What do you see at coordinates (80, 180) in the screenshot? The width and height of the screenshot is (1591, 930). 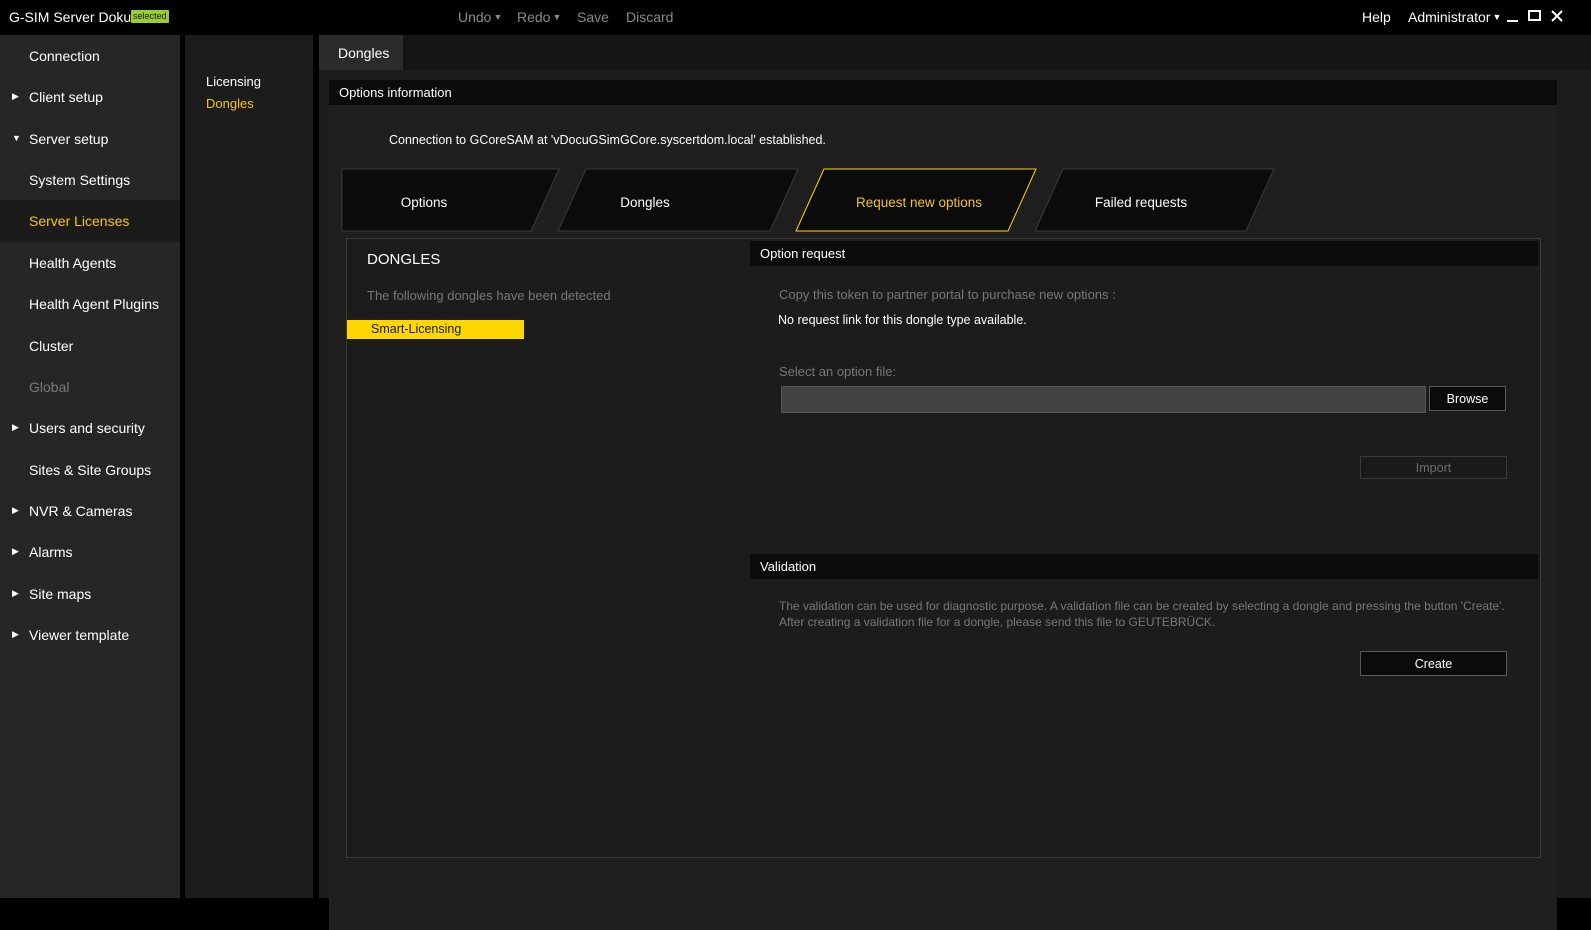 I see `sidebar-item-label: System Settings` at bounding box center [80, 180].